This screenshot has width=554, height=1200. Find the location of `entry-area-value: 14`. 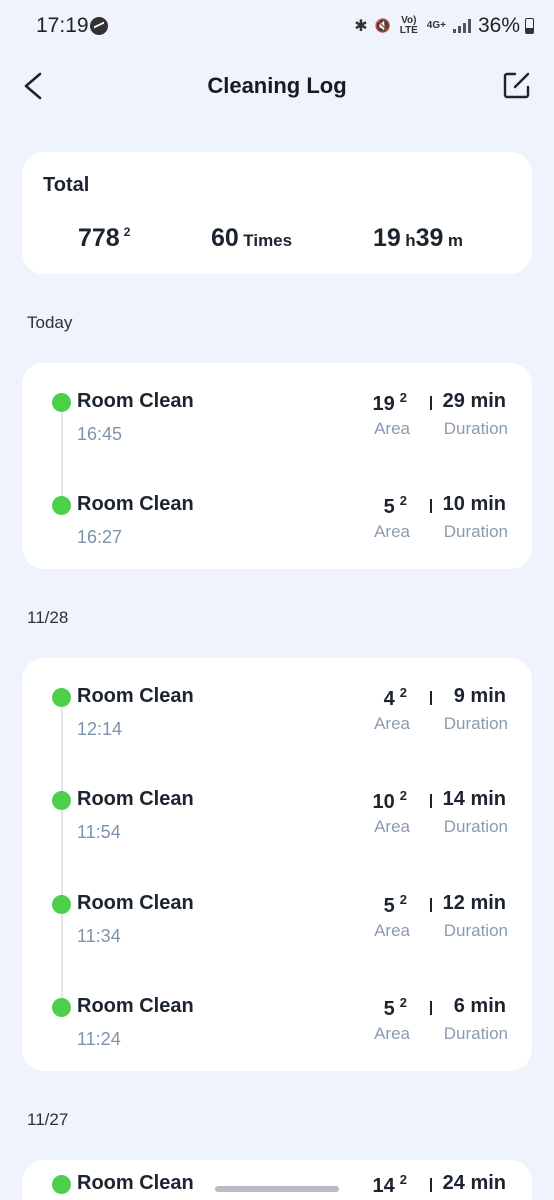

entry-area-value: 14 is located at coordinates (383, 1186).